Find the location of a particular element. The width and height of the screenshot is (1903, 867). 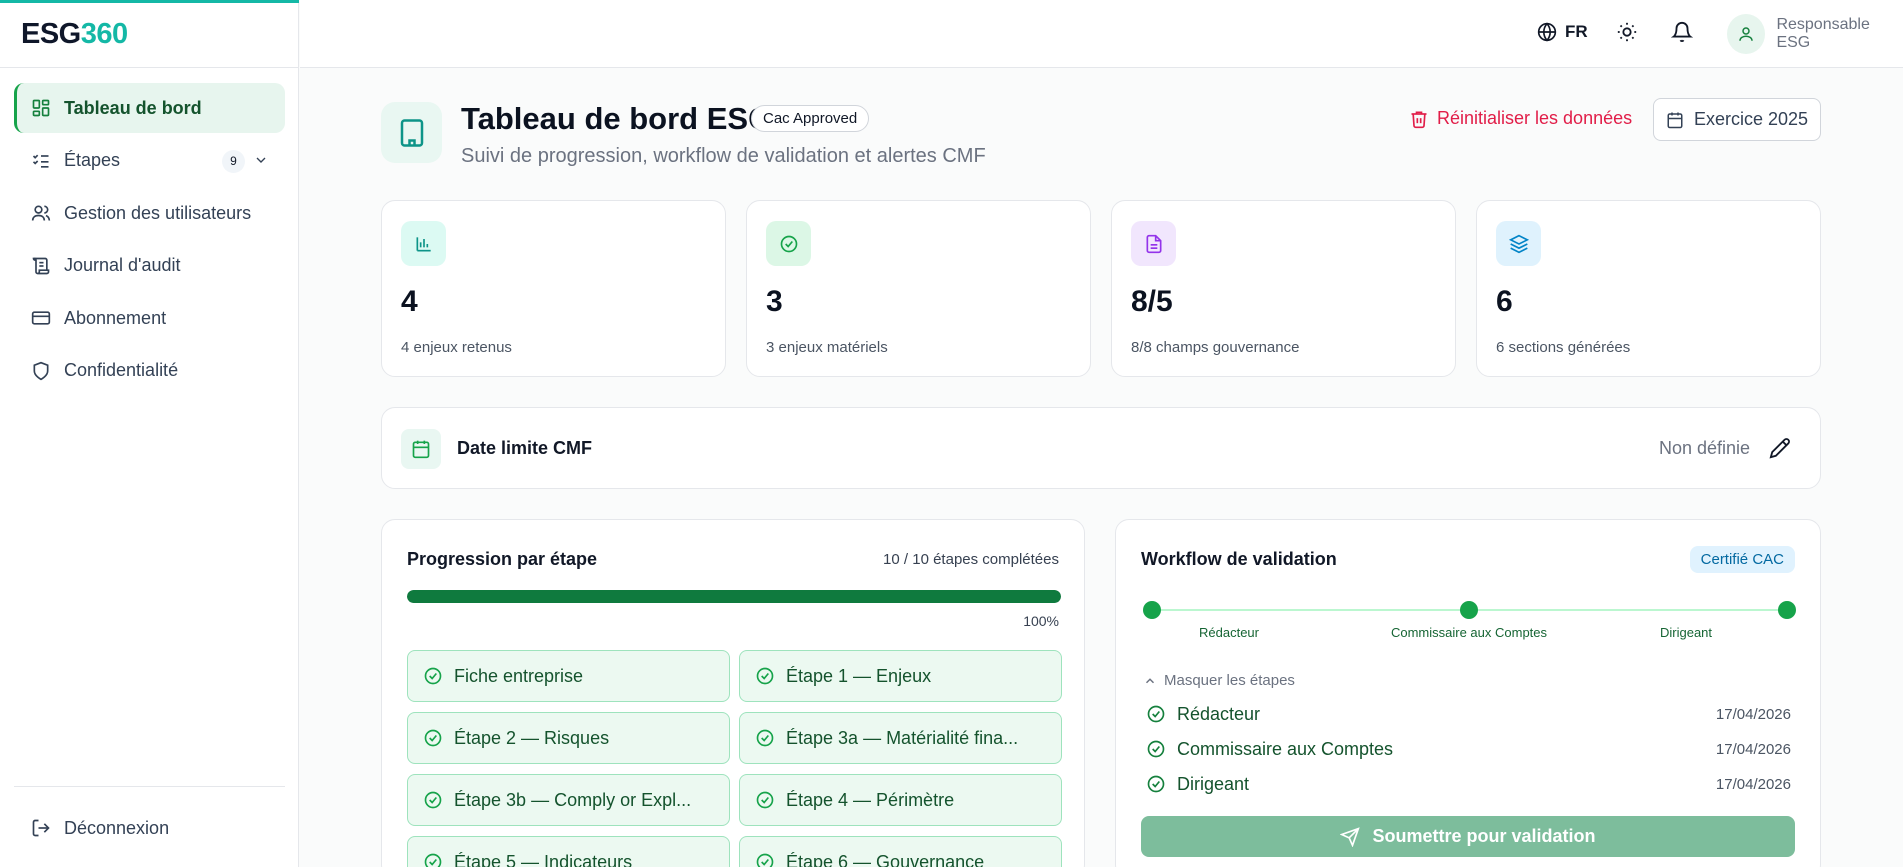

brand-top-line is located at coordinates (149, 1).